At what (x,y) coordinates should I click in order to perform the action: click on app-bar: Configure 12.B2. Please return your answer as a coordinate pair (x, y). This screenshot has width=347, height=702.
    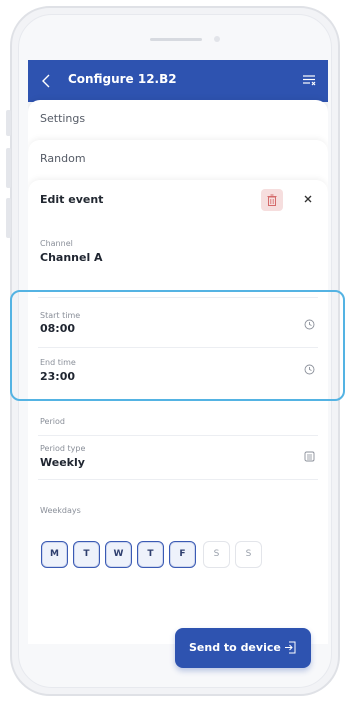
    Looking at the image, I should click on (178, 81).